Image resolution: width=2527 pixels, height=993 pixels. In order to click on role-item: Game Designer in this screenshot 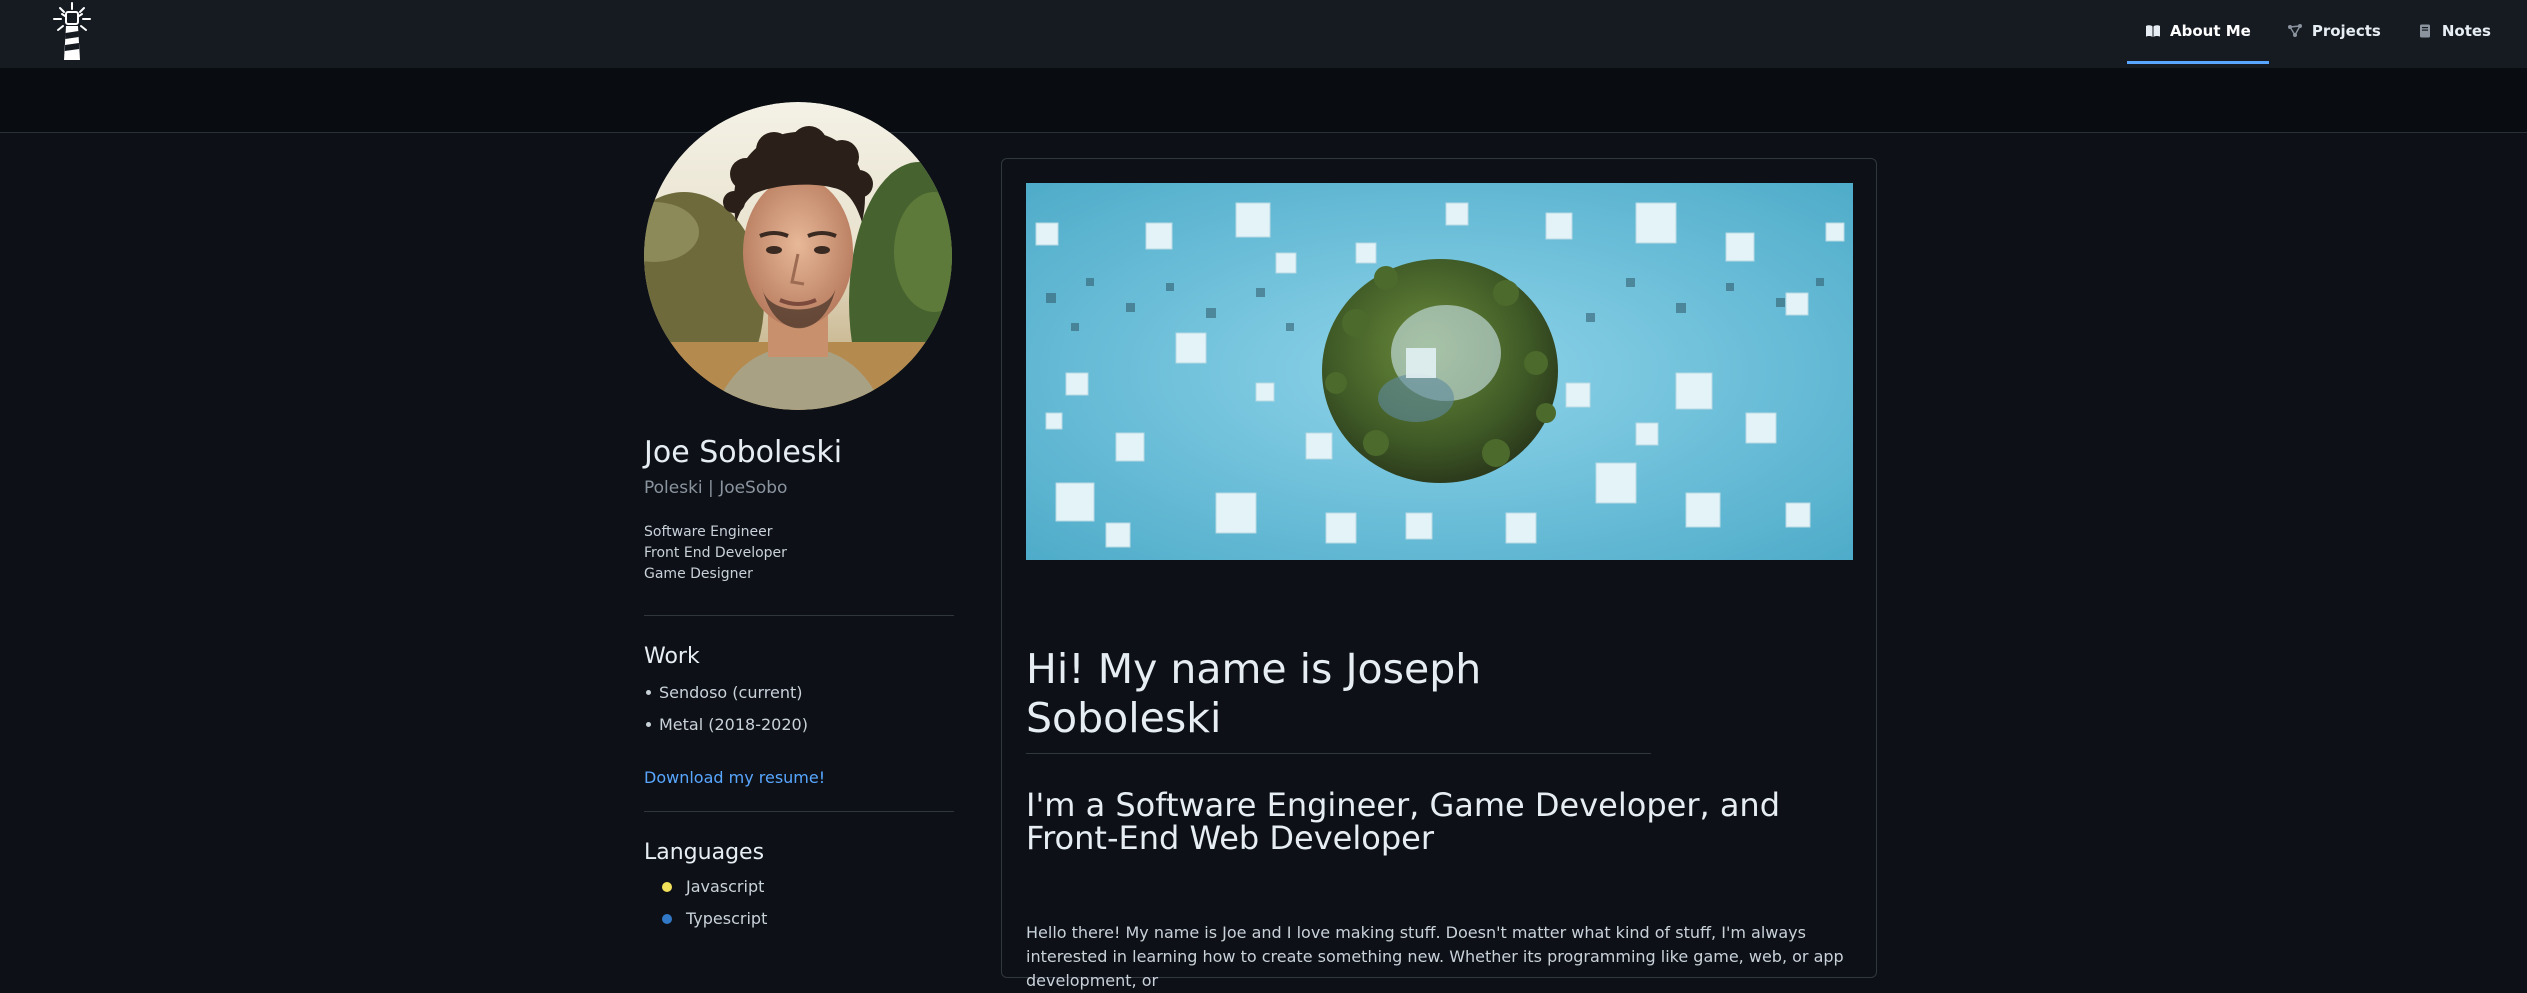, I will do `click(698, 573)`.